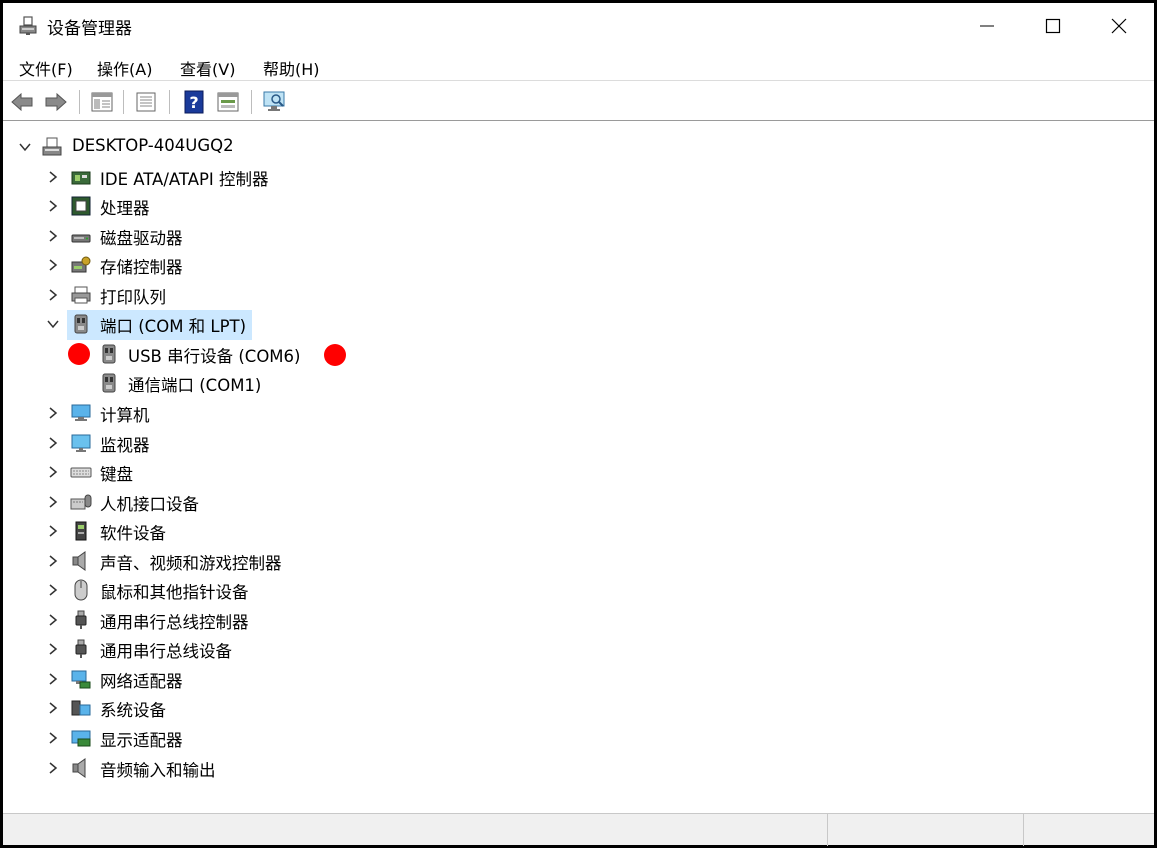 This screenshot has width=1157, height=848. I want to click on menu-help: 帮助(H), so click(291, 68).